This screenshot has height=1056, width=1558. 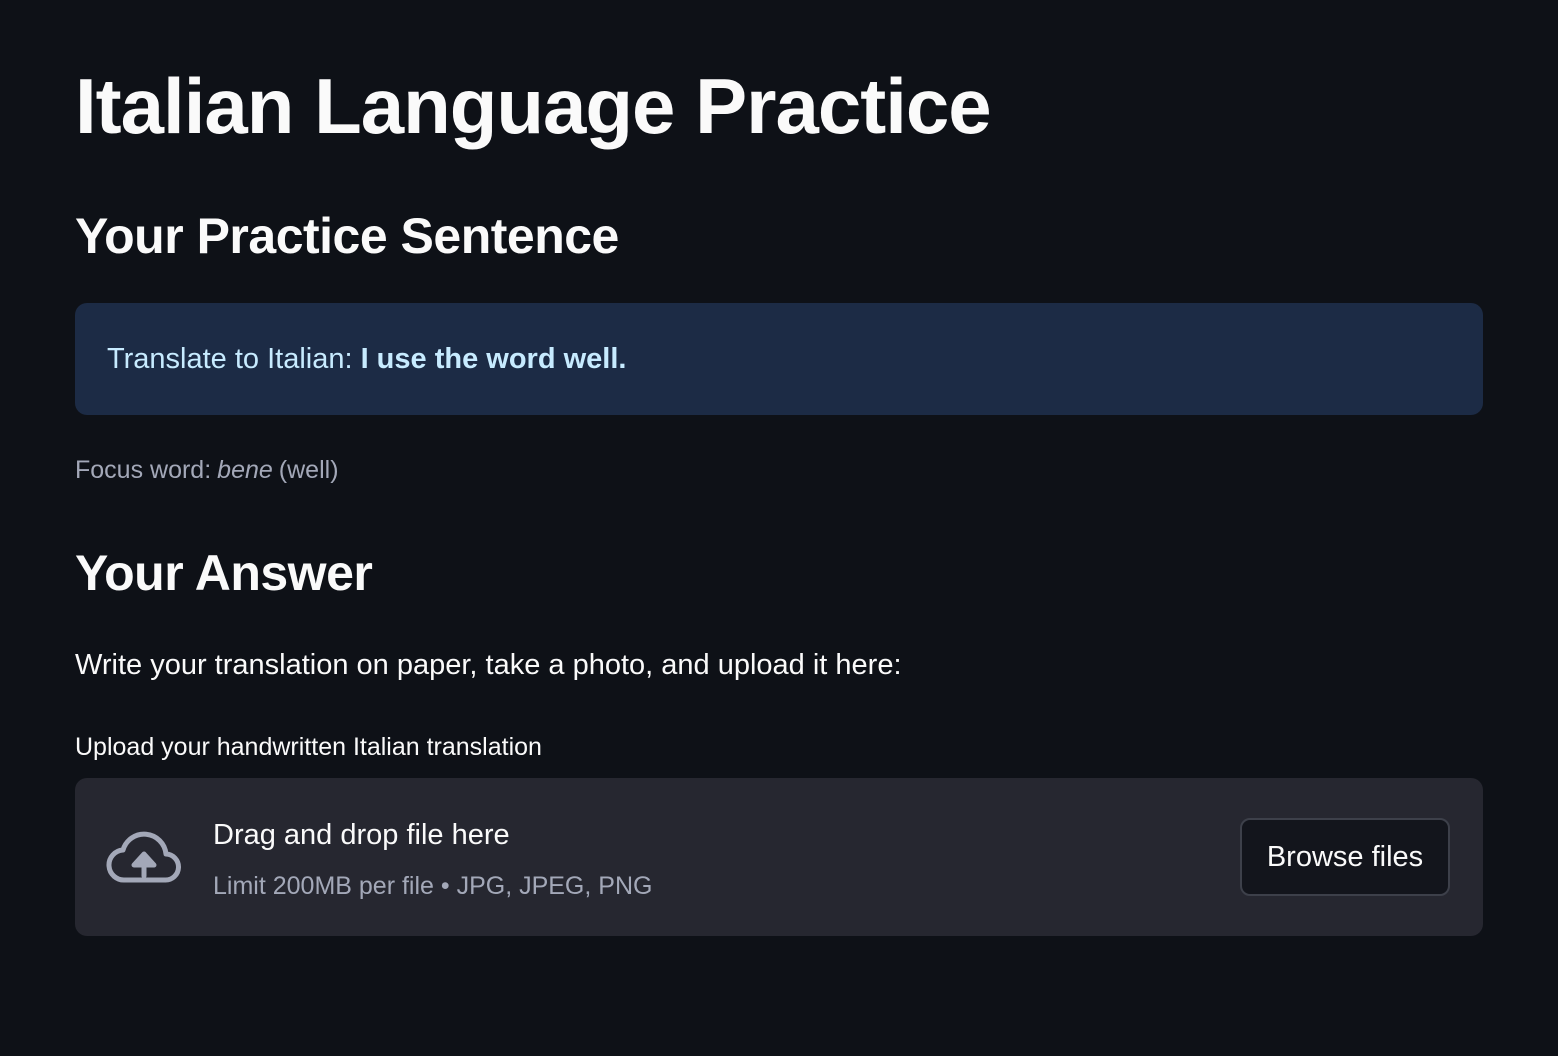 What do you see at coordinates (308, 470) in the screenshot?
I see `focus-meaning: (well)` at bounding box center [308, 470].